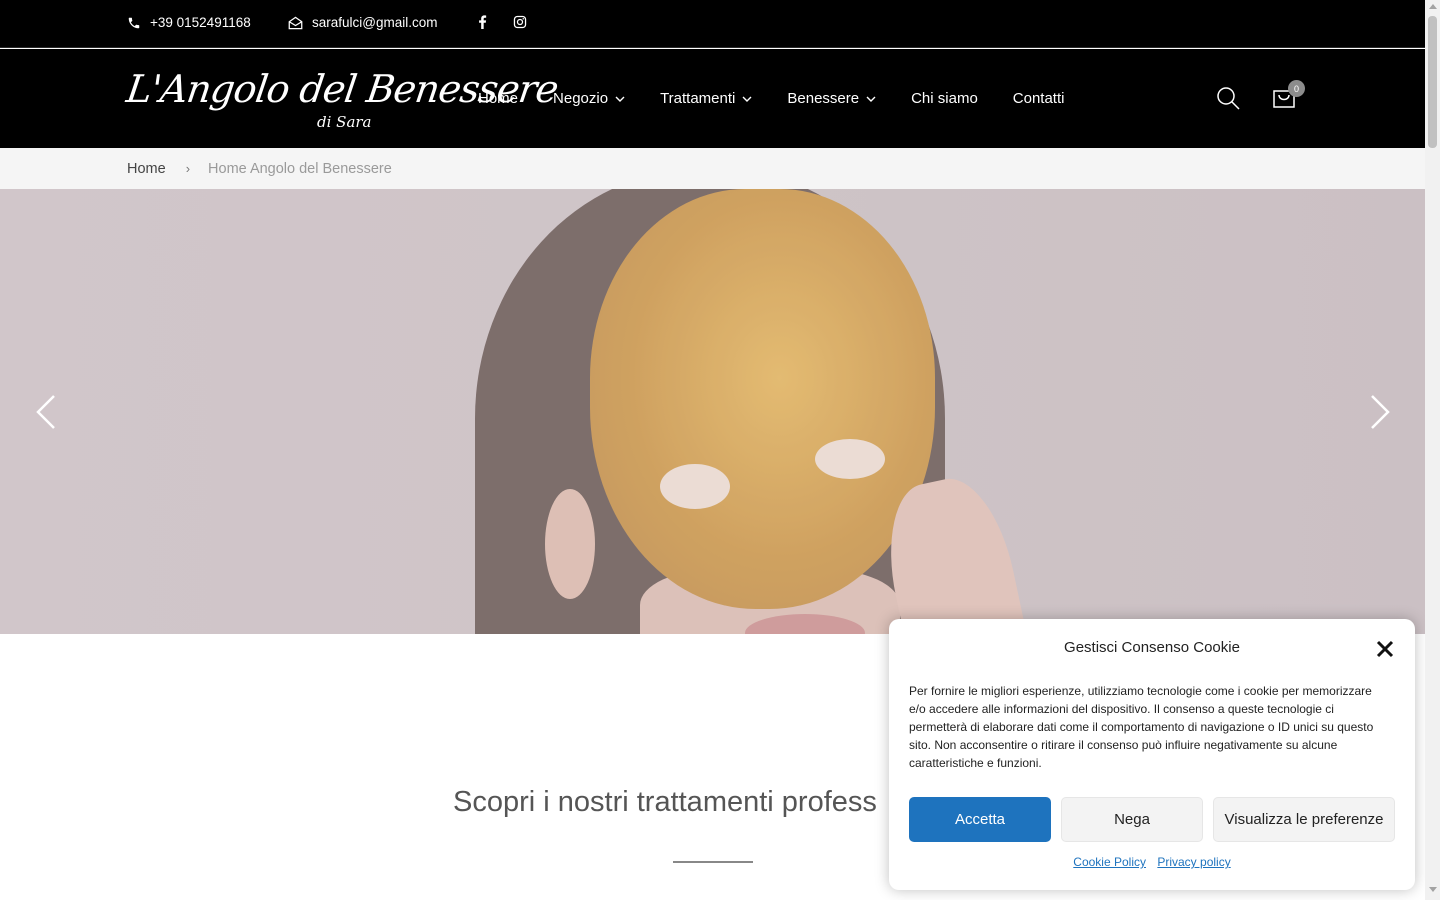  What do you see at coordinates (1296, 88) in the screenshot?
I see `cart-count-badge: 0` at bounding box center [1296, 88].